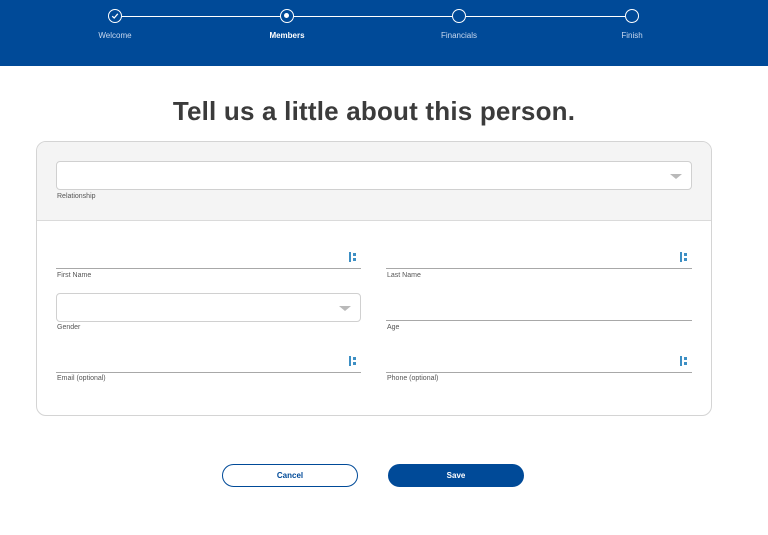 The width and height of the screenshot is (768, 535). What do you see at coordinates (115, 35) in the screenshot?
I see `step-label-welcome: Welcome` at bounding box center [115, 35].